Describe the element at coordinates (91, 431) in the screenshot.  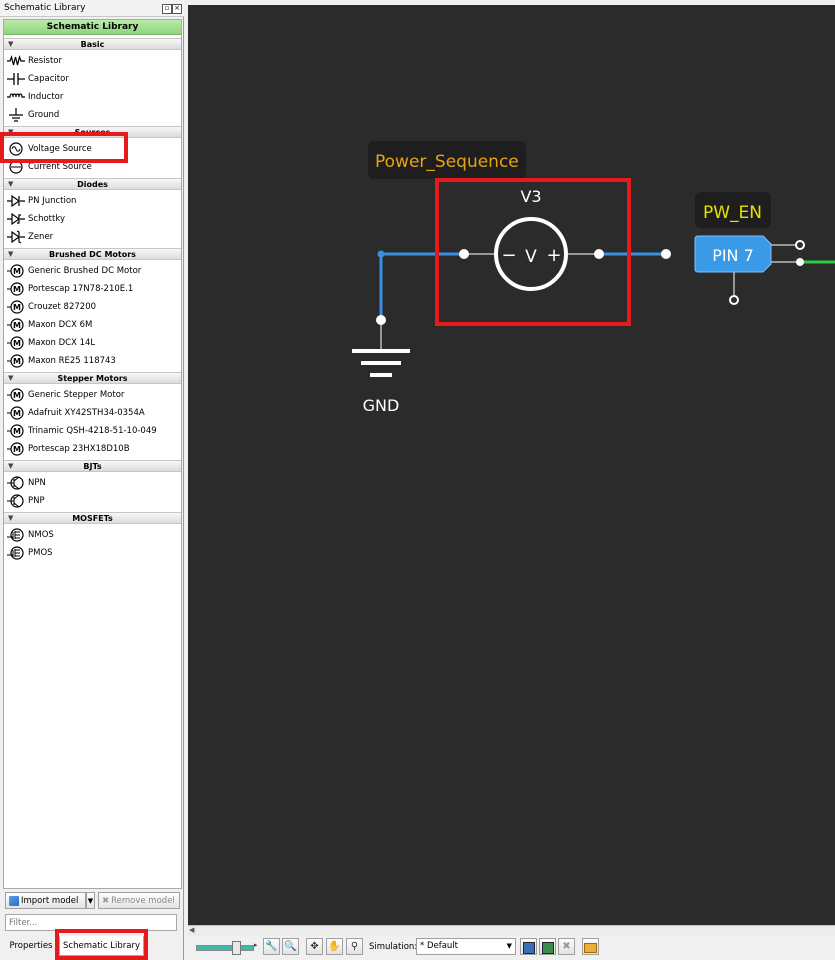
I see `library-item-trinamic-qsh: M Trinamic QSH-4218-51-10-049` at that location.